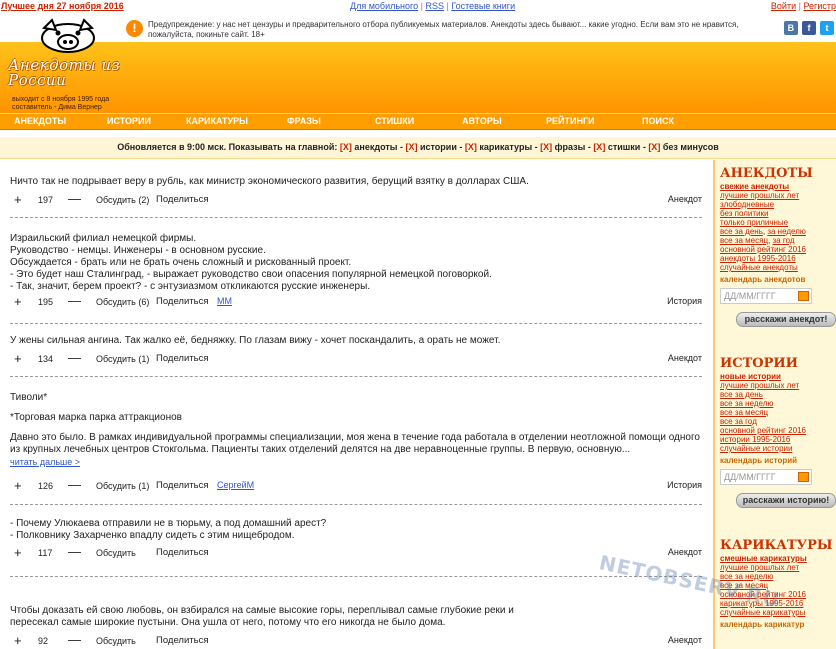 The height and width of the screenshot is (649, 836). I want to click on vote-count: 92, so click(43, 641).